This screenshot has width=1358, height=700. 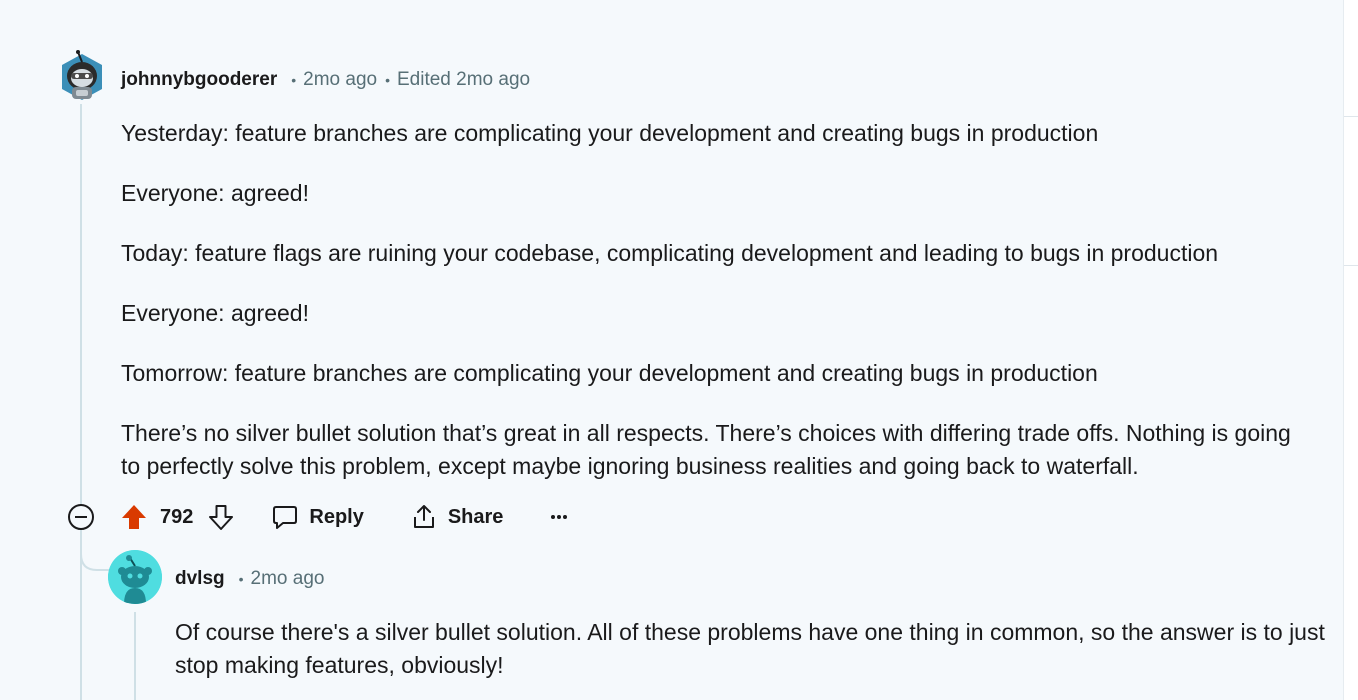 I want to click on reply-meta: dvlsg • 2mo ago, so click(x=249, y=579).